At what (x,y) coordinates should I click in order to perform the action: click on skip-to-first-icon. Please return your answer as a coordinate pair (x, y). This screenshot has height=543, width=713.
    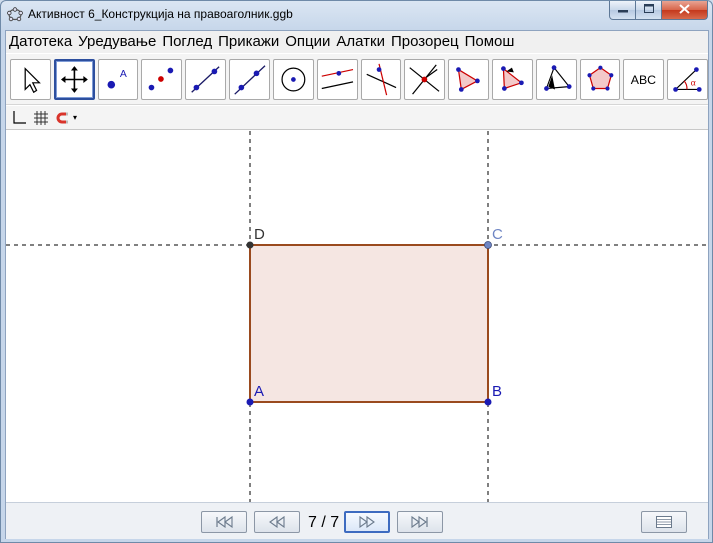
    Looking at the image, I should click on (224, 522).